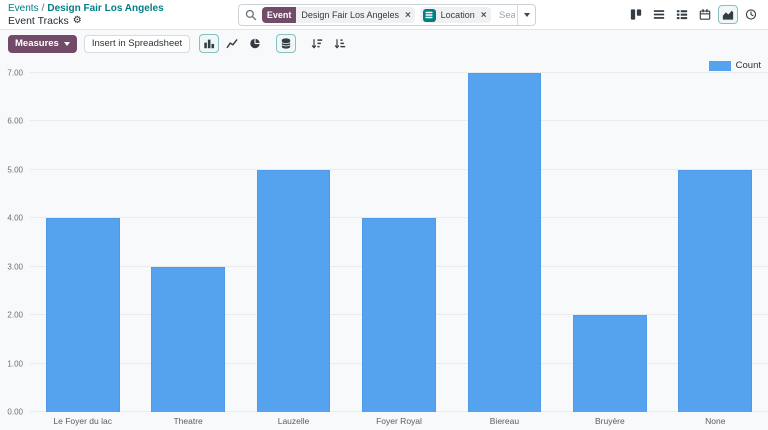 This screenshot has width=768, height=430. I want to click on line-chart-icon, so click(232, 44).